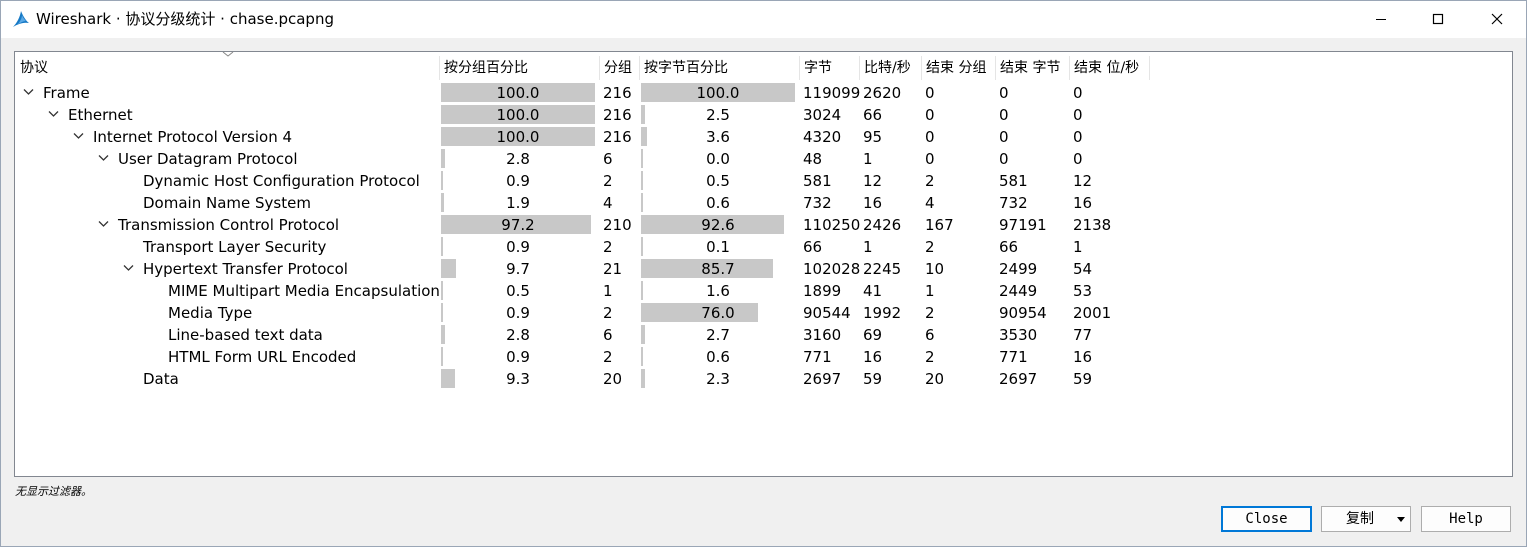 The image size is (1527, 547). I want to click on protocol-cell: Ethernet, so click(227, 115).